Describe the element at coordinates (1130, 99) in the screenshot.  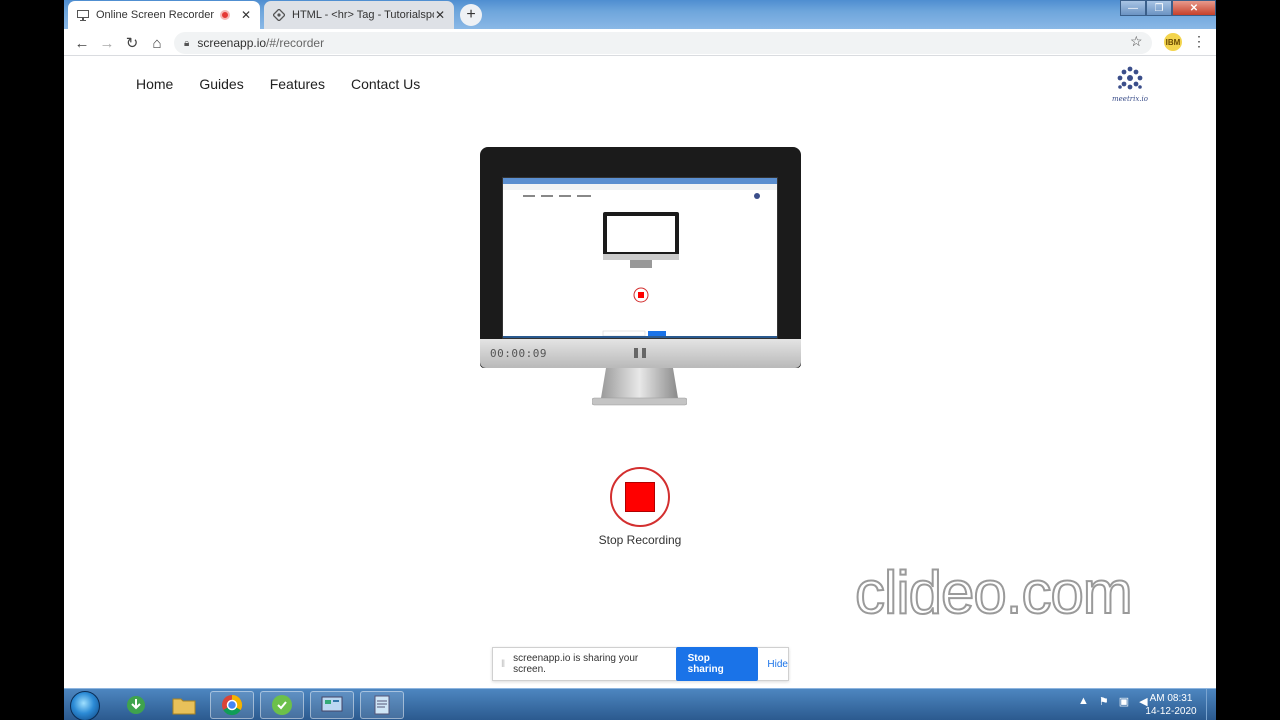
I see `logo-text: meetrix.io` at that location.